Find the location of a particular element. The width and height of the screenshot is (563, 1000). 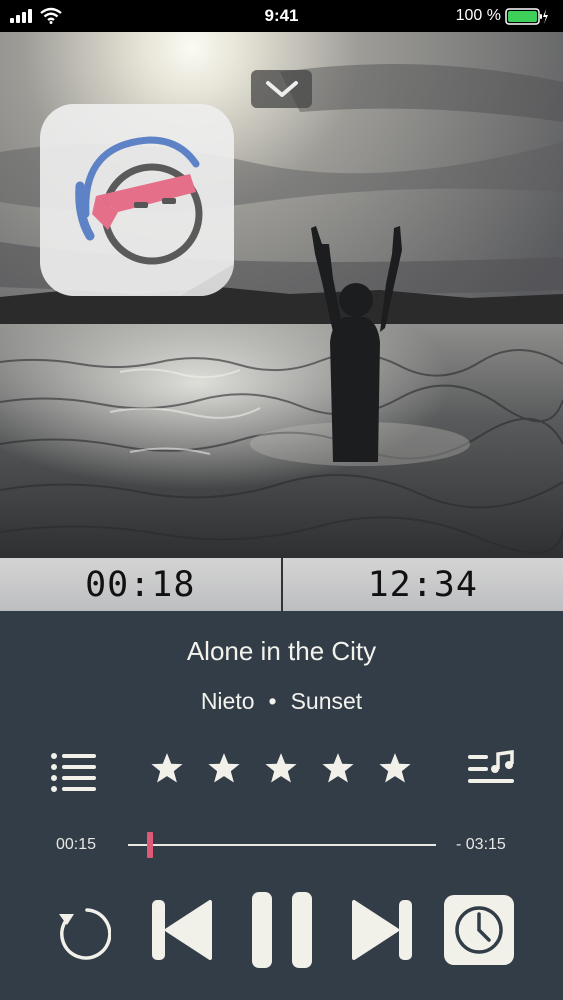

star-rating is located at coordinates (281, 768).